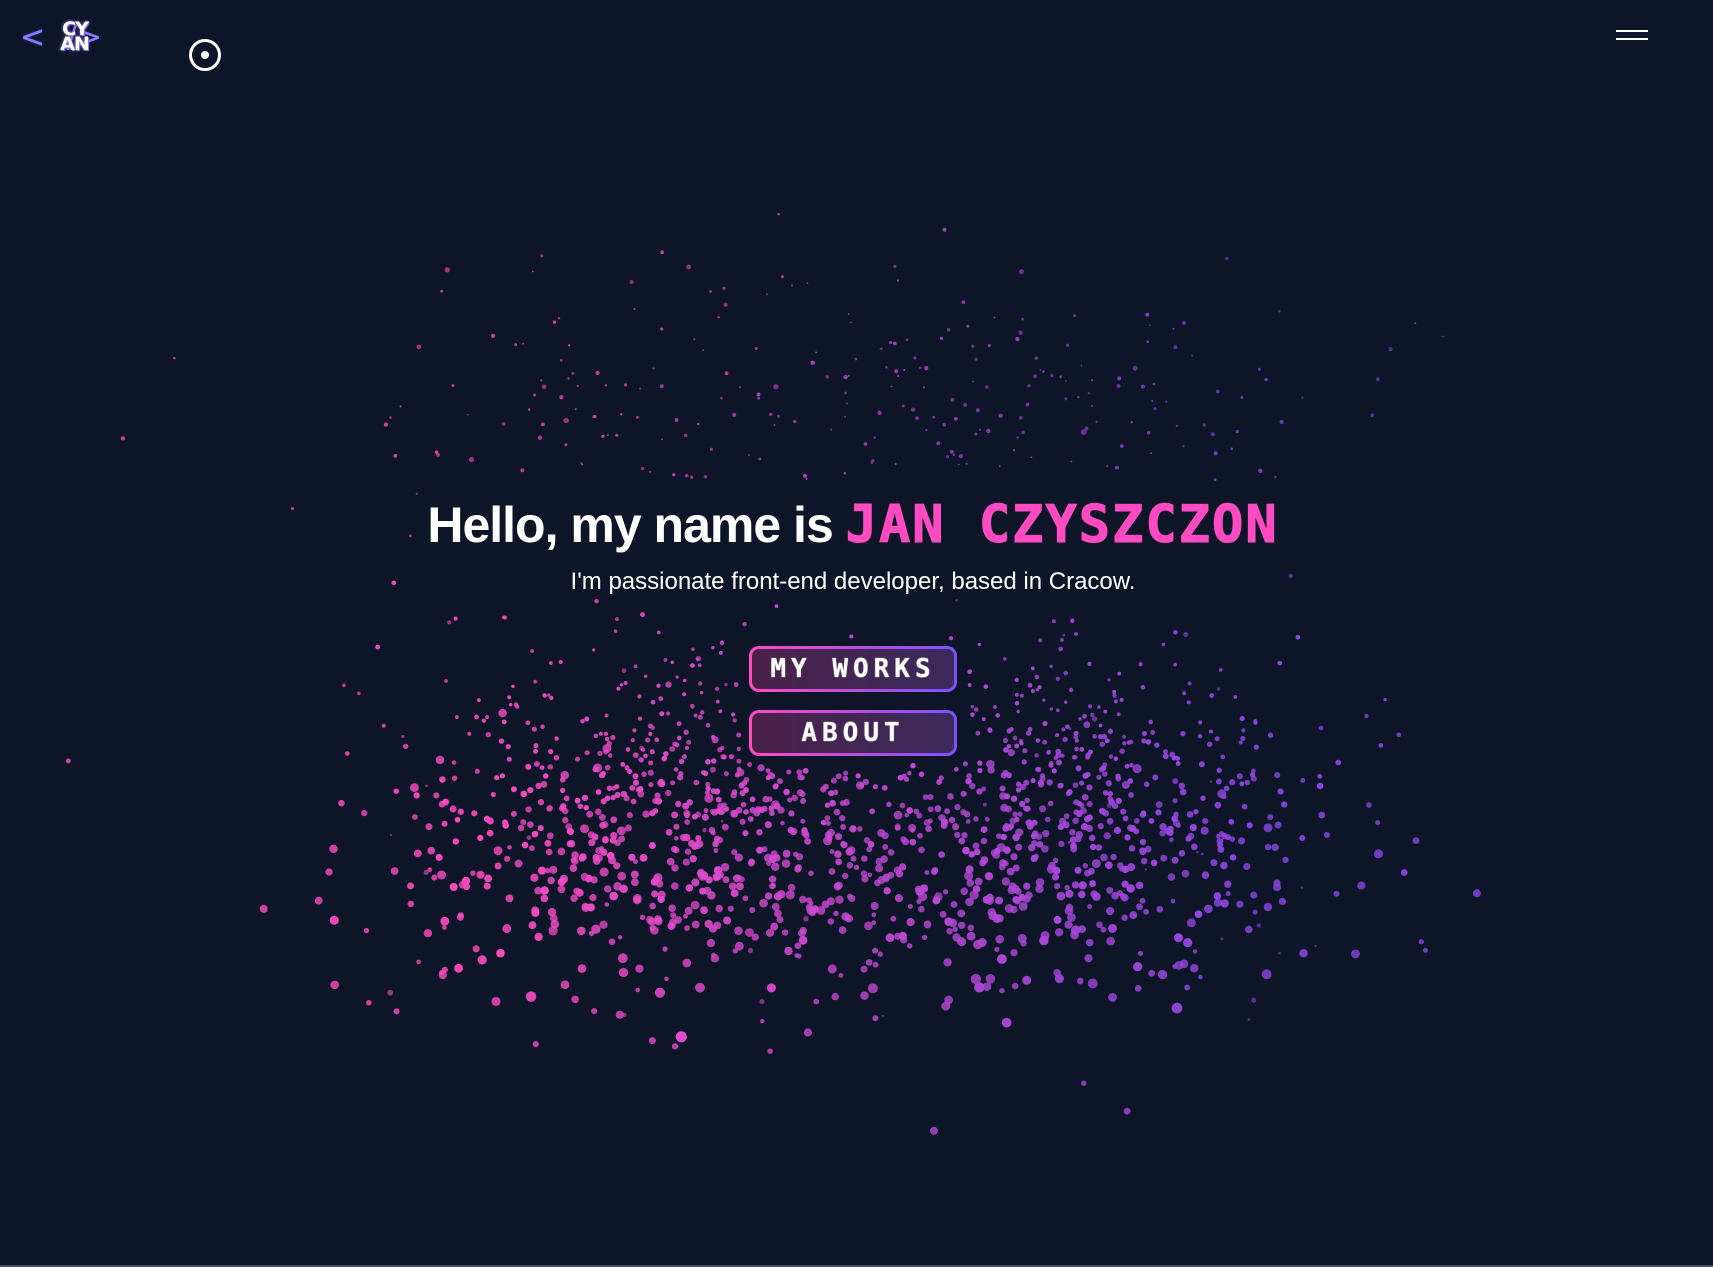 This screenshot has height=1267, width=1713. What do you see at coordinates (75, 44) in the screenshot?
I see `logo-line2: AN` at bounding box center [75, 44].